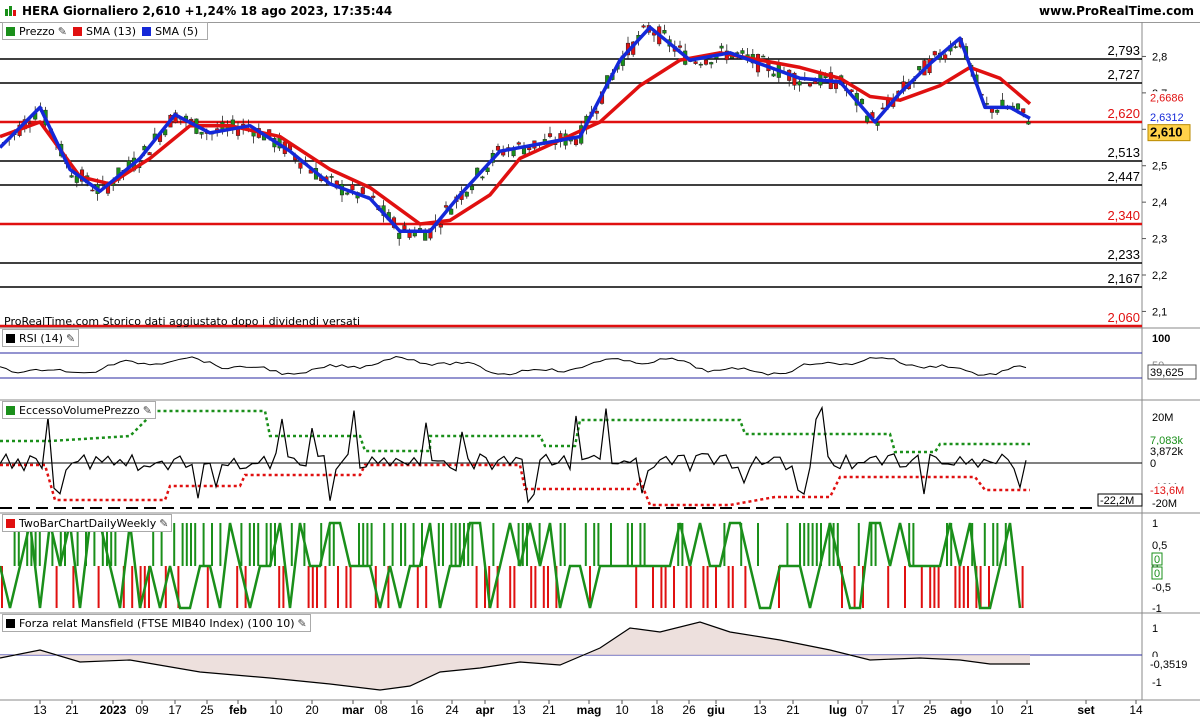 The image size is (1200, 720). I want to click on x-axis-label: 18, so click(657, 710).